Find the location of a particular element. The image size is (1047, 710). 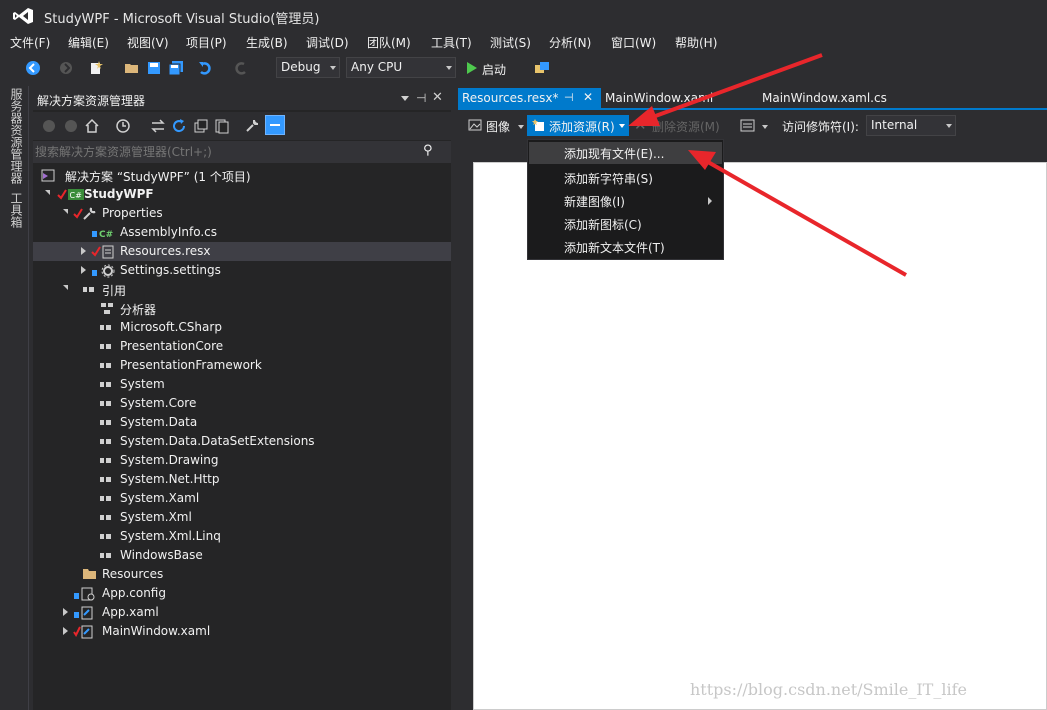

tree-item-reference: System.Xml.Linq is located at coordinates (242, 536).